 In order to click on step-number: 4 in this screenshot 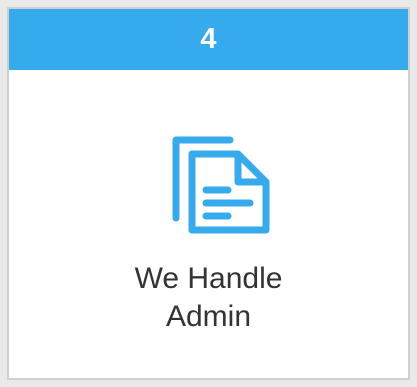, I will do `click(208, 39)`.